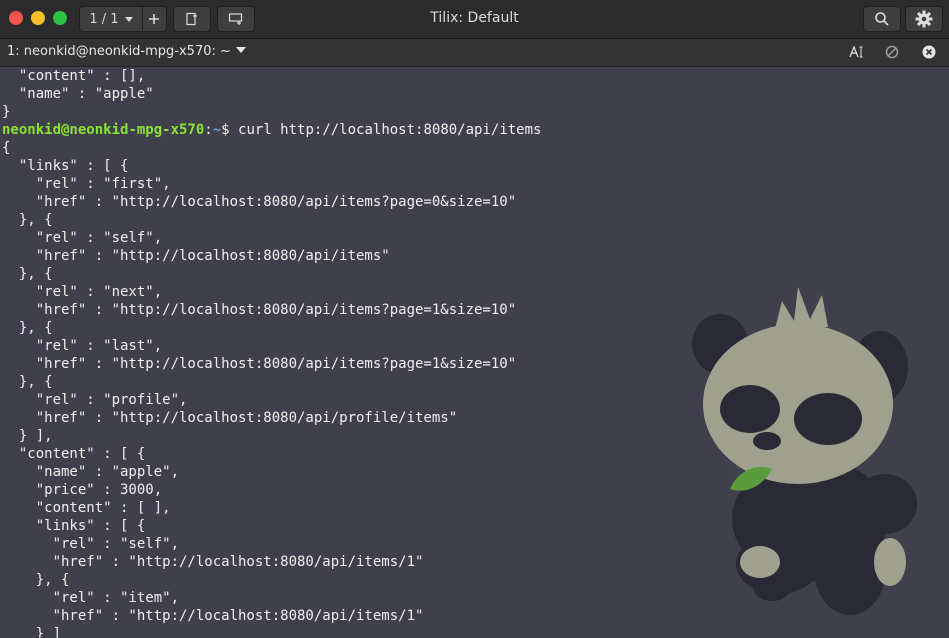  Describe the element at coordinates (230, 130) in the screenshot. I see `prompt-symbol: $` at that location.